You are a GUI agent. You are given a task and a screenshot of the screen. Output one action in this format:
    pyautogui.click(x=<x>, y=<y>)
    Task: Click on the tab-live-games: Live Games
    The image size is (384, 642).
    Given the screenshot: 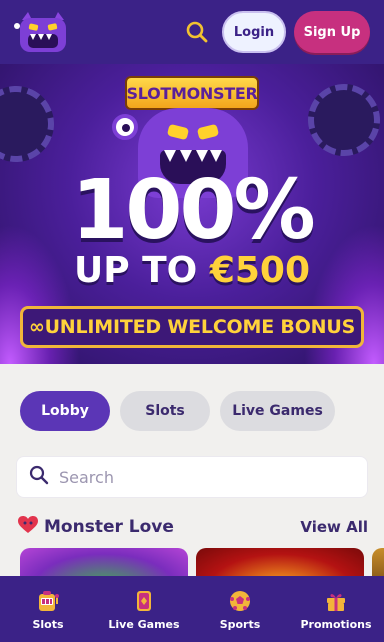 What is the action you would take?
    pyautogui.click(x=277, y=411)
    